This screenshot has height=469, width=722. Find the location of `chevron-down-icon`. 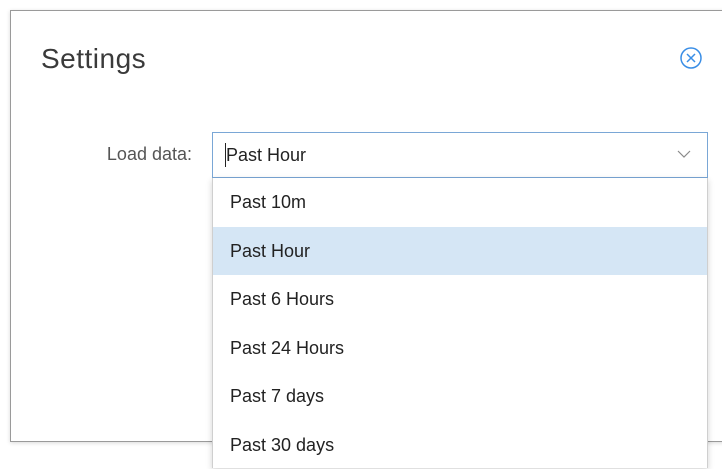

chevron-down-icon is located at coordinates (684, 154).